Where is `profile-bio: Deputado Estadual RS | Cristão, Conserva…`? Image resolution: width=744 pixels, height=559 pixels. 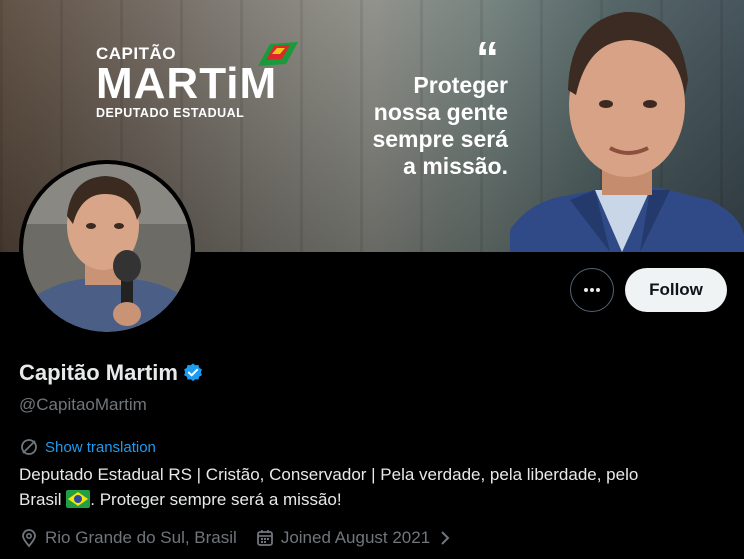
profile-bio: Deputado Estadual RS | Cristão, Conserva… is located at coordinates (369, 487).